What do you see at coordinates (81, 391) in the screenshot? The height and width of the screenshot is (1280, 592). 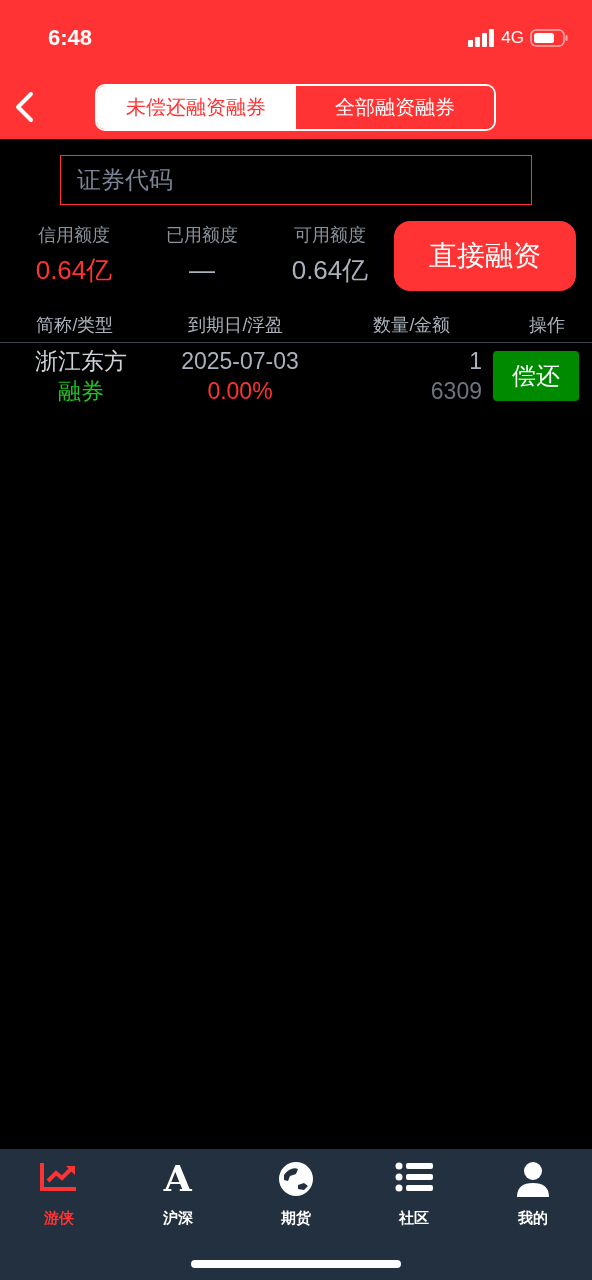 I see `stock-type: 融券` at bounding box center [81, 391].